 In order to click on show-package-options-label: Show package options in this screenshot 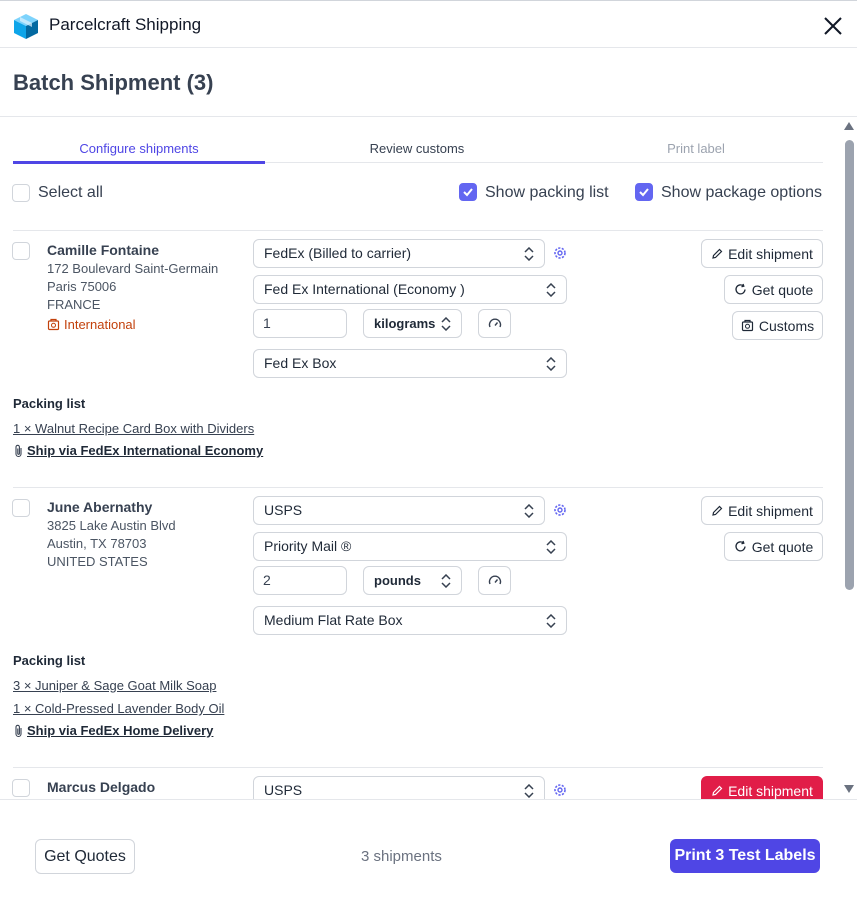, I will do `click(741, 192)`.